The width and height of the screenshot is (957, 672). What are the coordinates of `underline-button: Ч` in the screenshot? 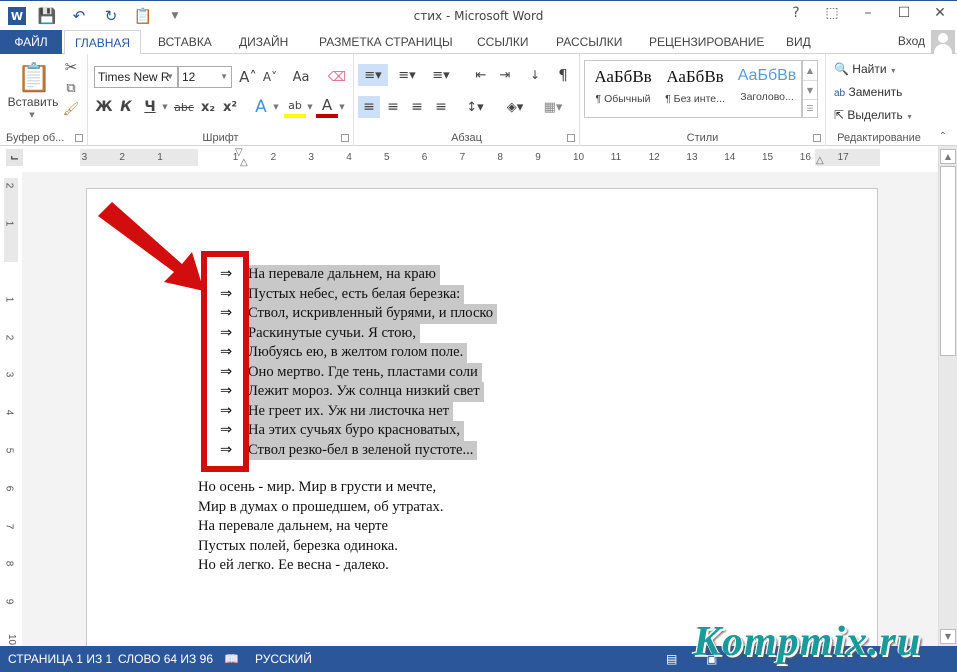 It's located at (150, 107).